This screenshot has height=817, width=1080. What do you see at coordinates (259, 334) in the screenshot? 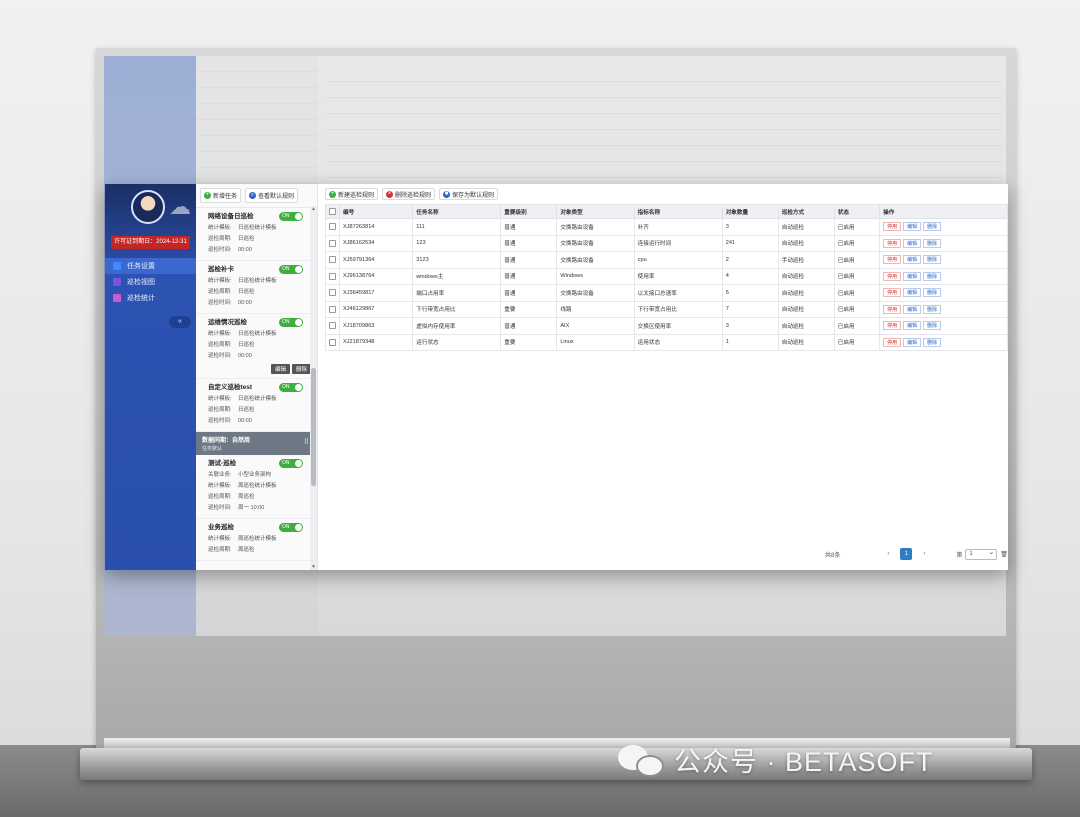
I see `task-field: 统计模板: 日巡检统计模板` at bounding box center [259, 334].